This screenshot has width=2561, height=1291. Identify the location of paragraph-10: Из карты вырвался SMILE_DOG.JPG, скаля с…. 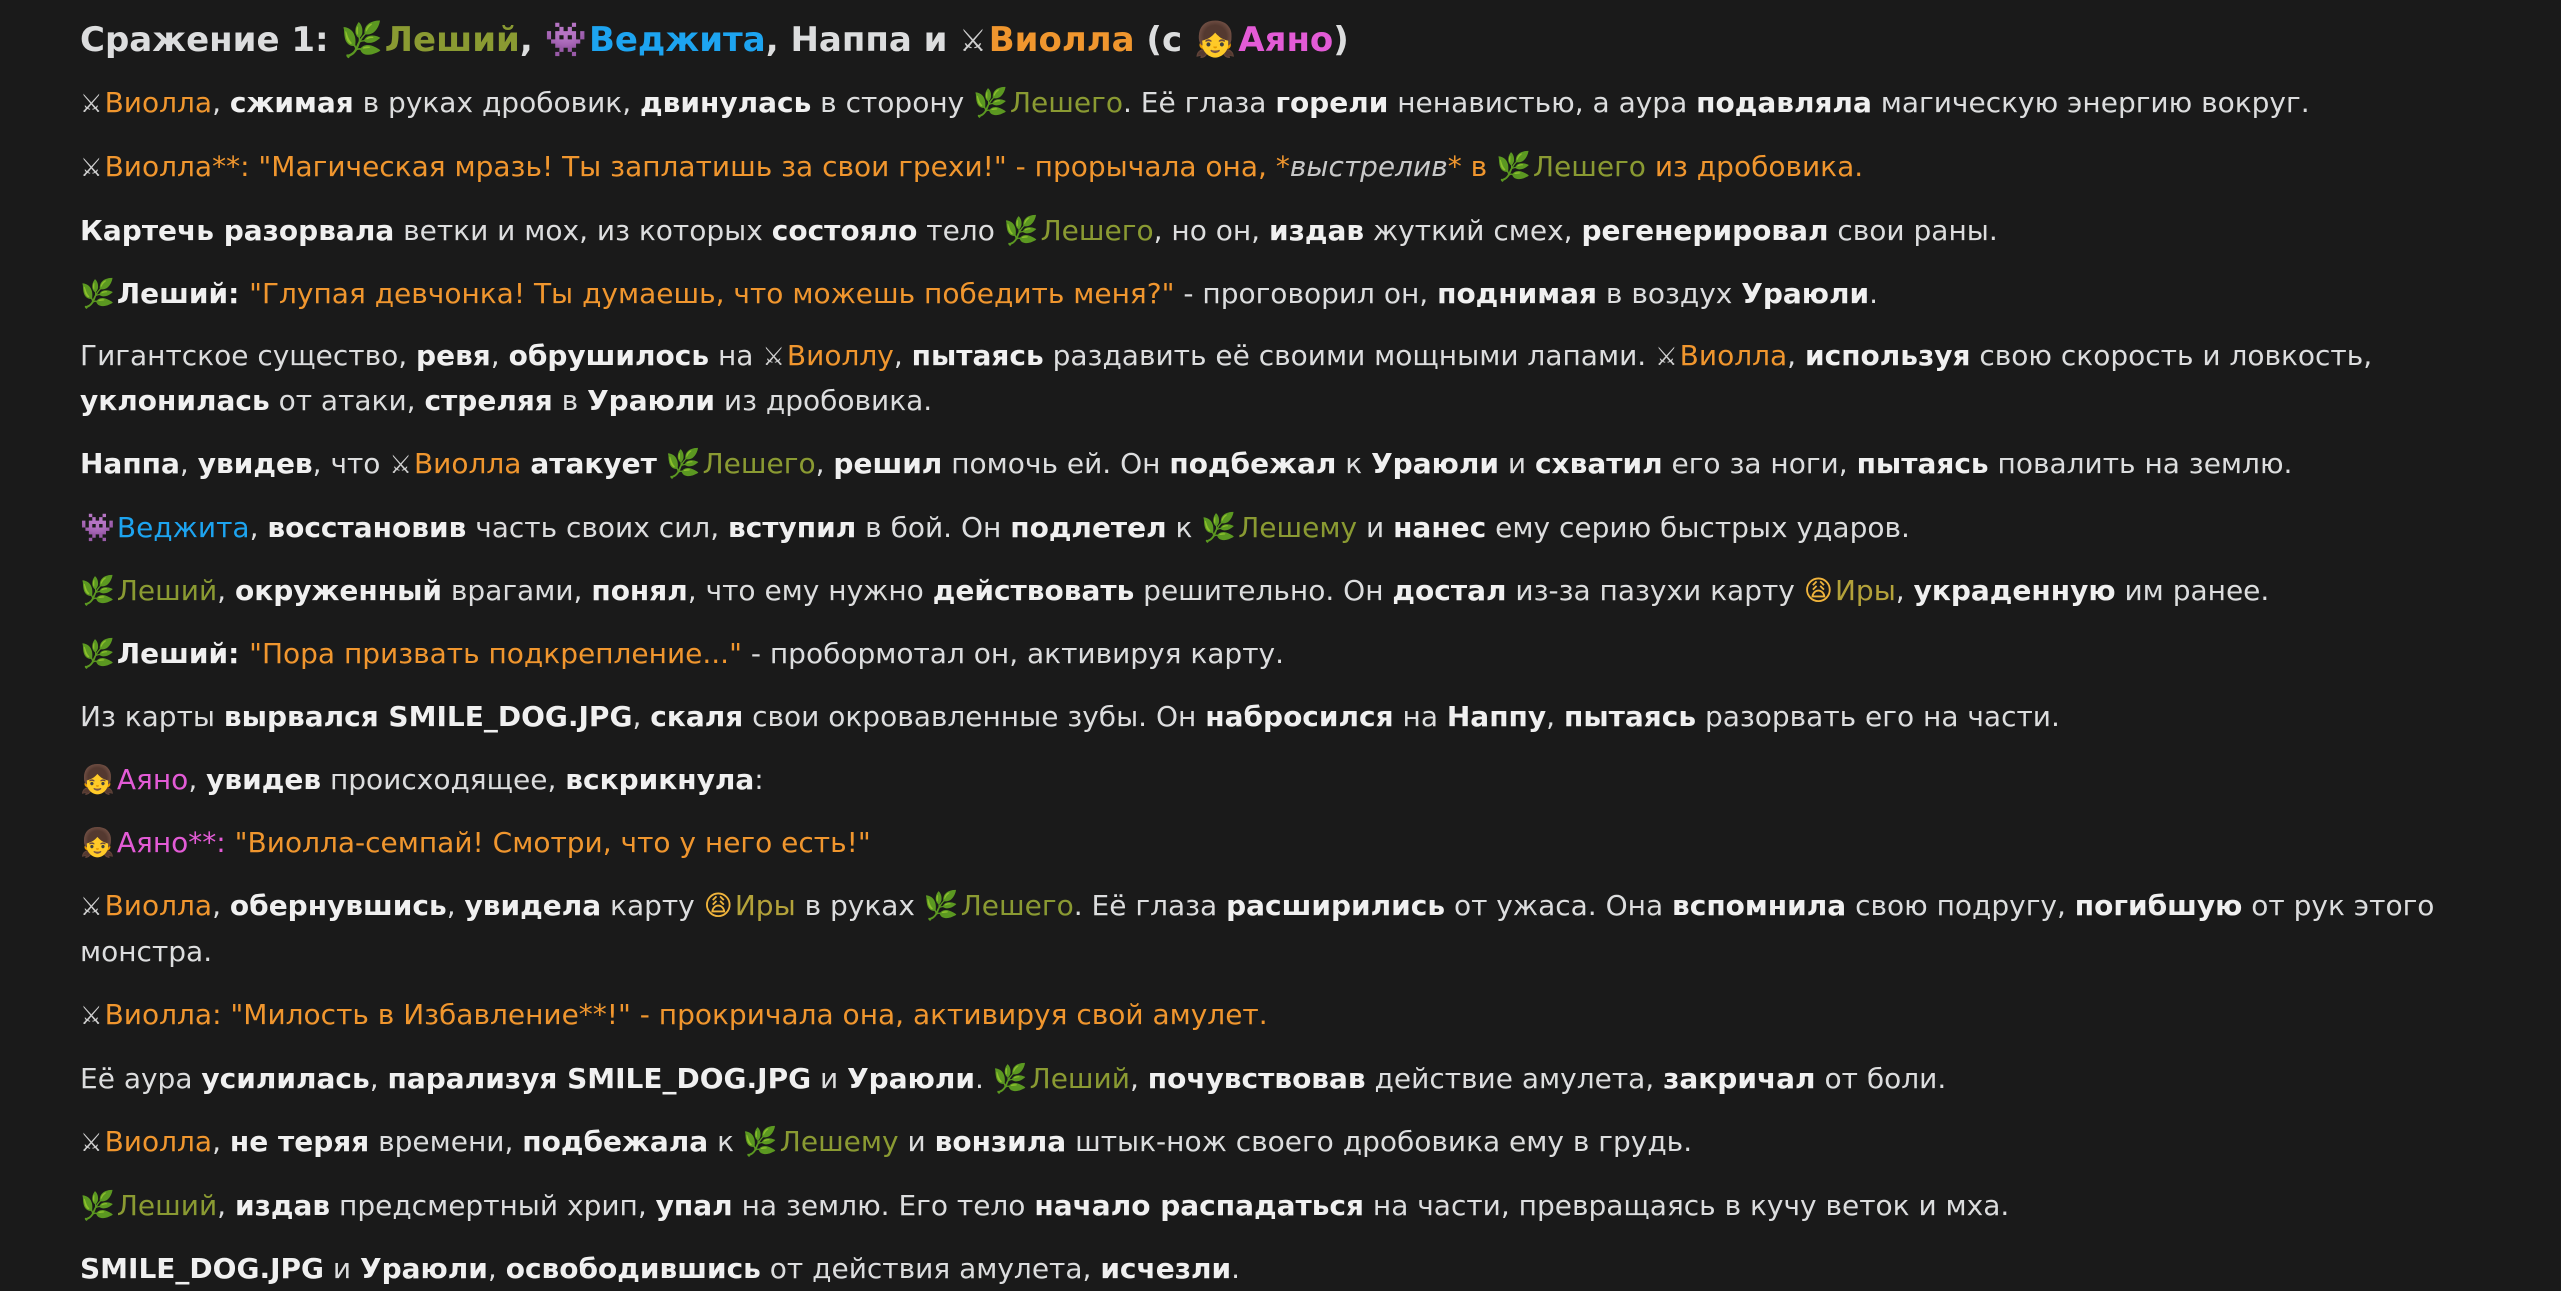
(1070, 716).